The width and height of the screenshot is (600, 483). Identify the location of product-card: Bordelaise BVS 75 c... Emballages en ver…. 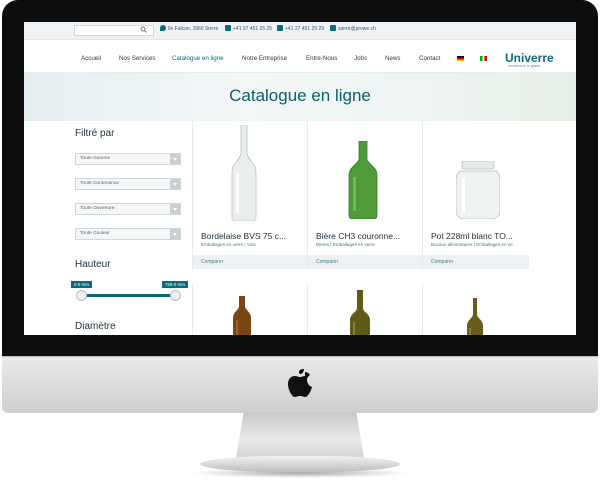
(250, 196).